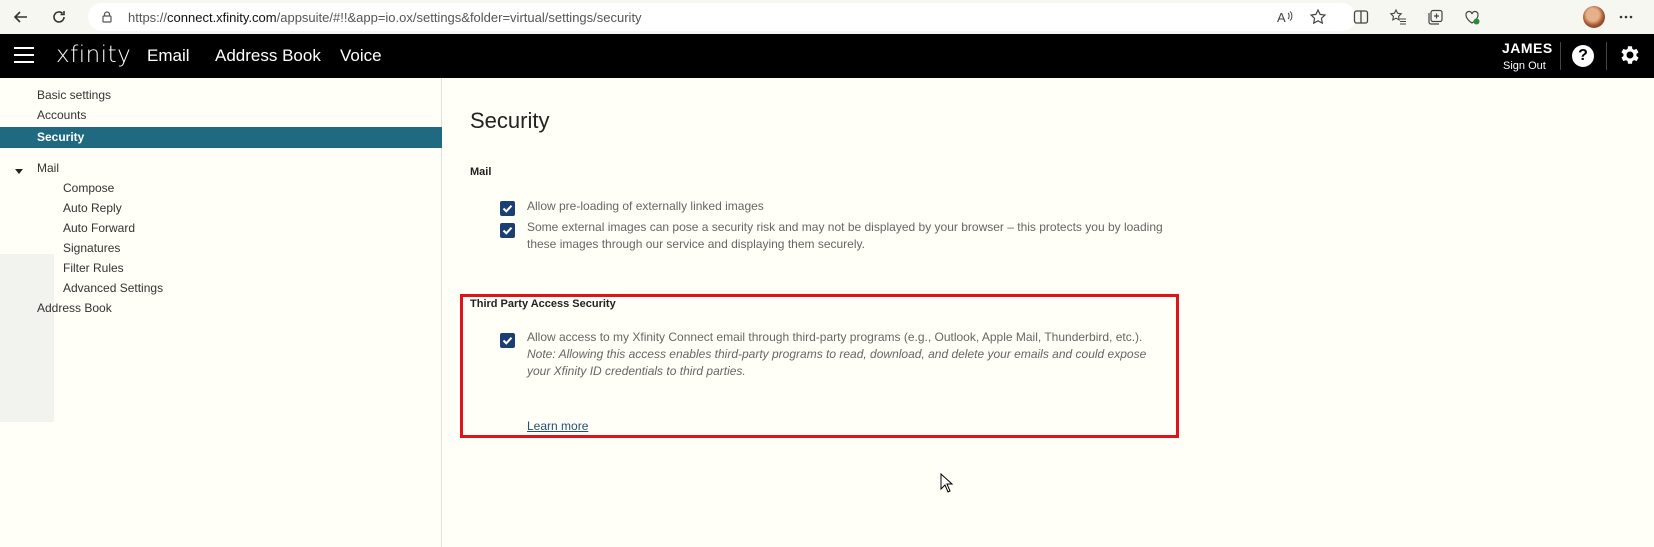 This screenshot has height=547, width=1654. What do you see at coordinates (1594, 17) in the screenshot?
I see `profile-avatar` at bounding box center [1594, 17].